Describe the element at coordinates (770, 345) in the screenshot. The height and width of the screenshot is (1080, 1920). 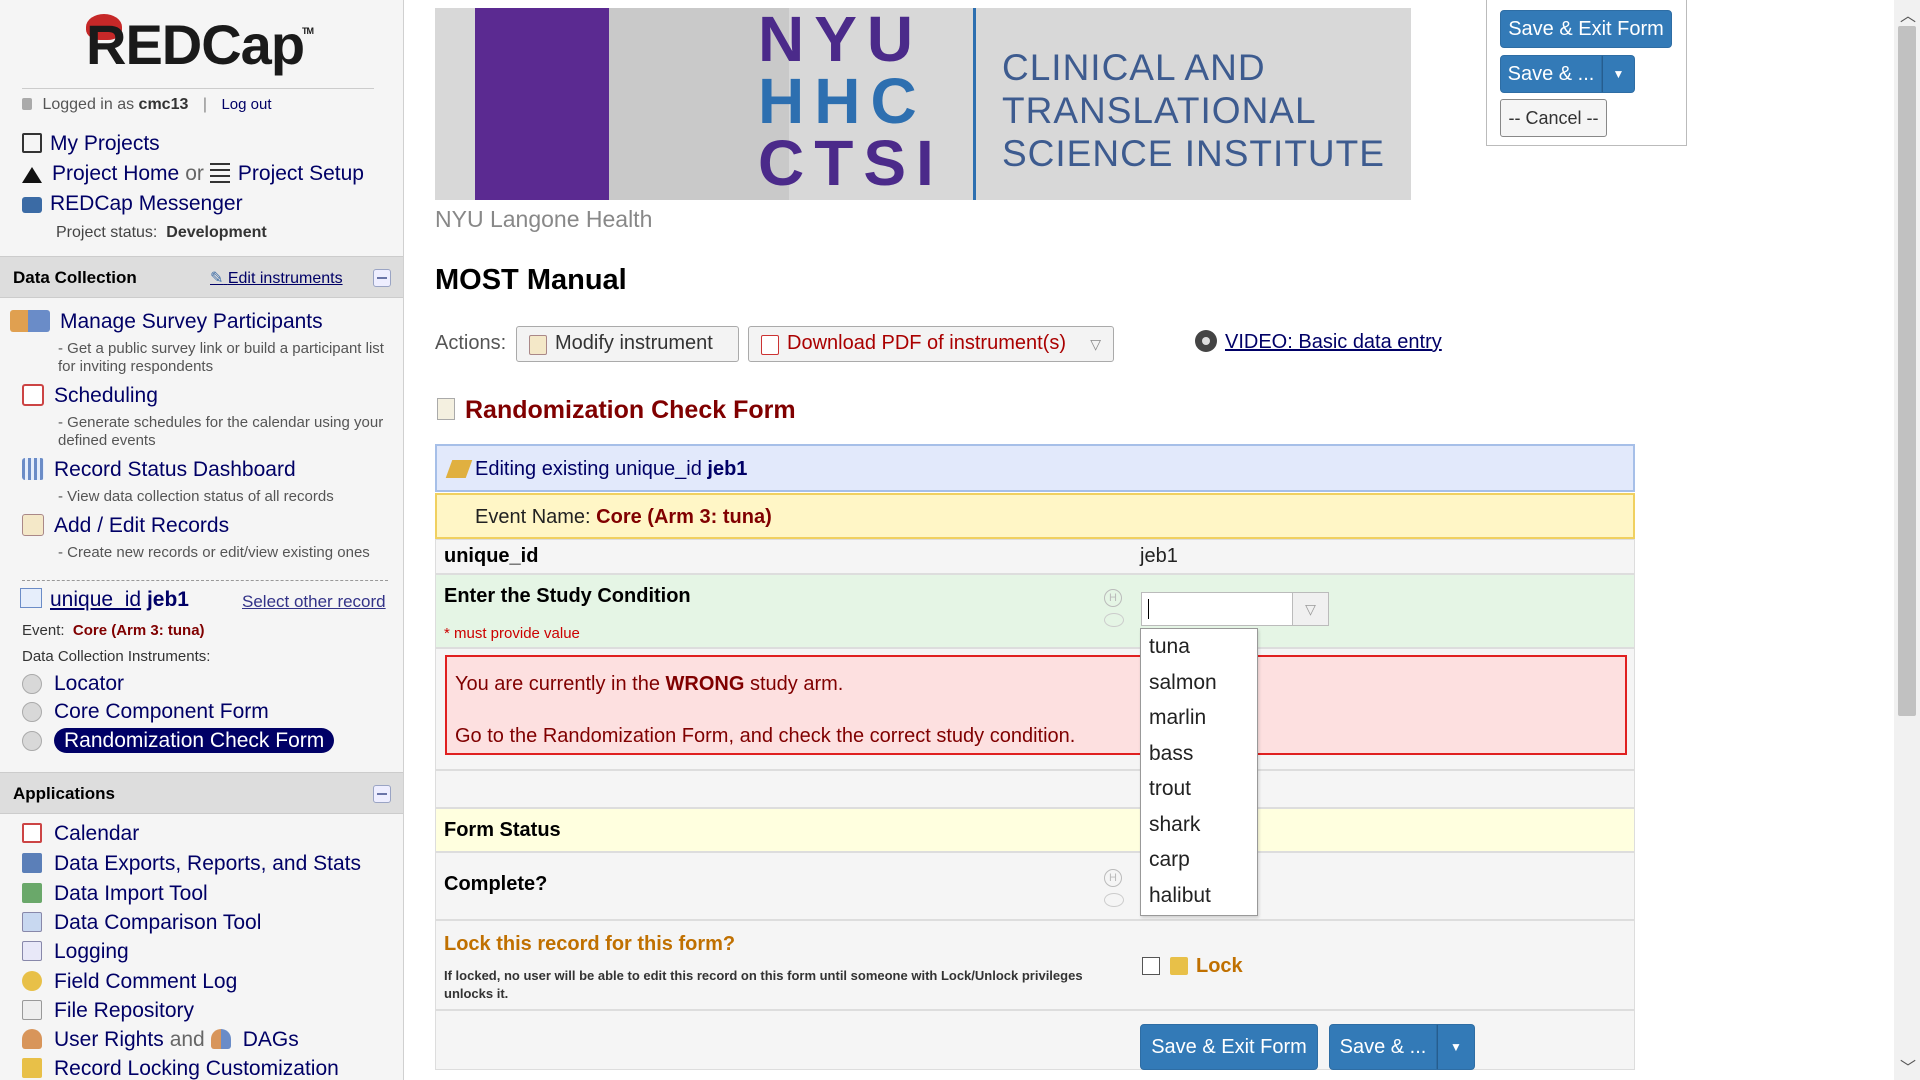
I see `pdf-icon` at that location.